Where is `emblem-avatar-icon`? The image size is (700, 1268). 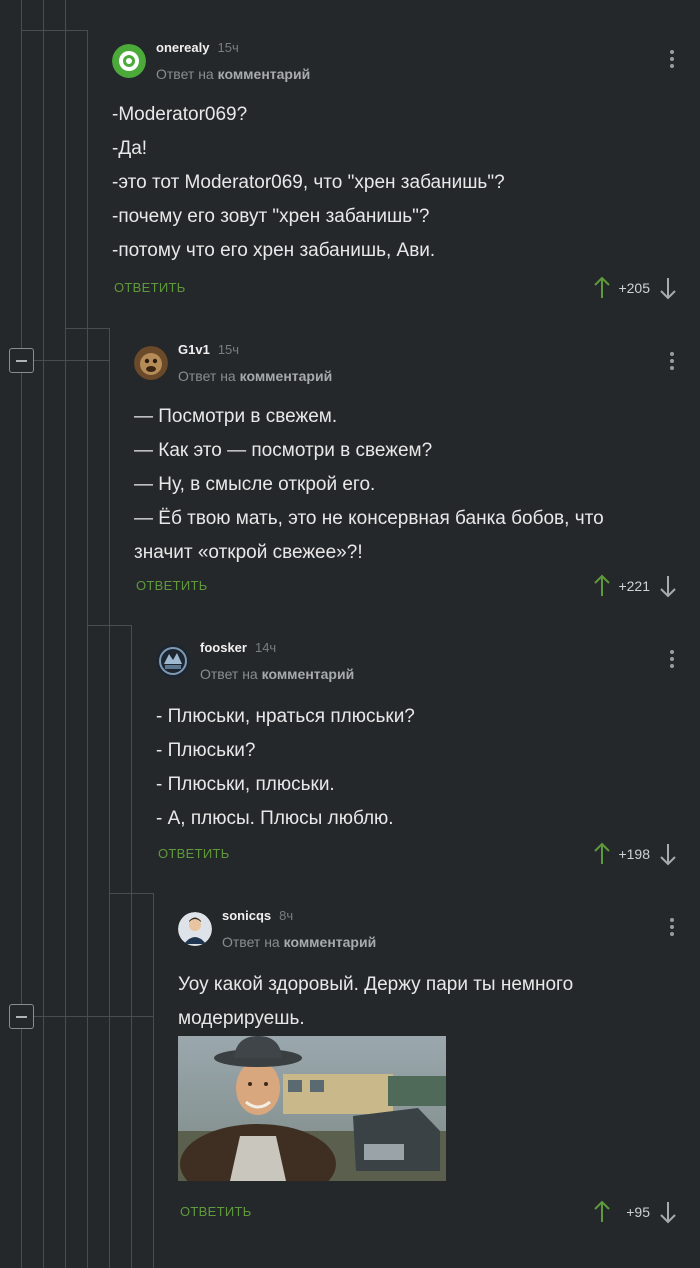 emblem-avatar-icon is located at coordinates (173, 661).